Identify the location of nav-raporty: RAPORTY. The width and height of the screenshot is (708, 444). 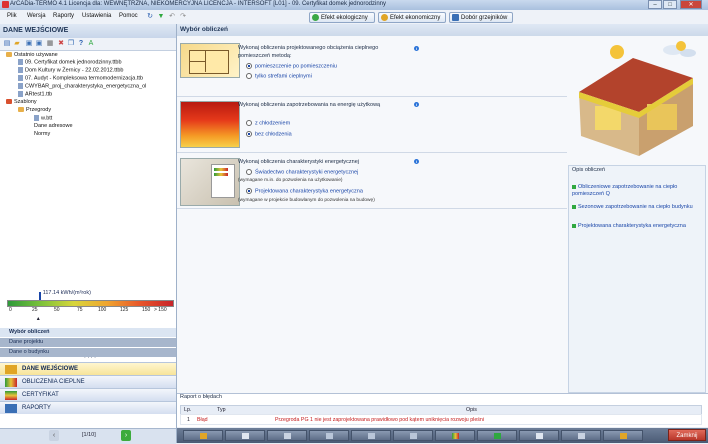
(88, 407).